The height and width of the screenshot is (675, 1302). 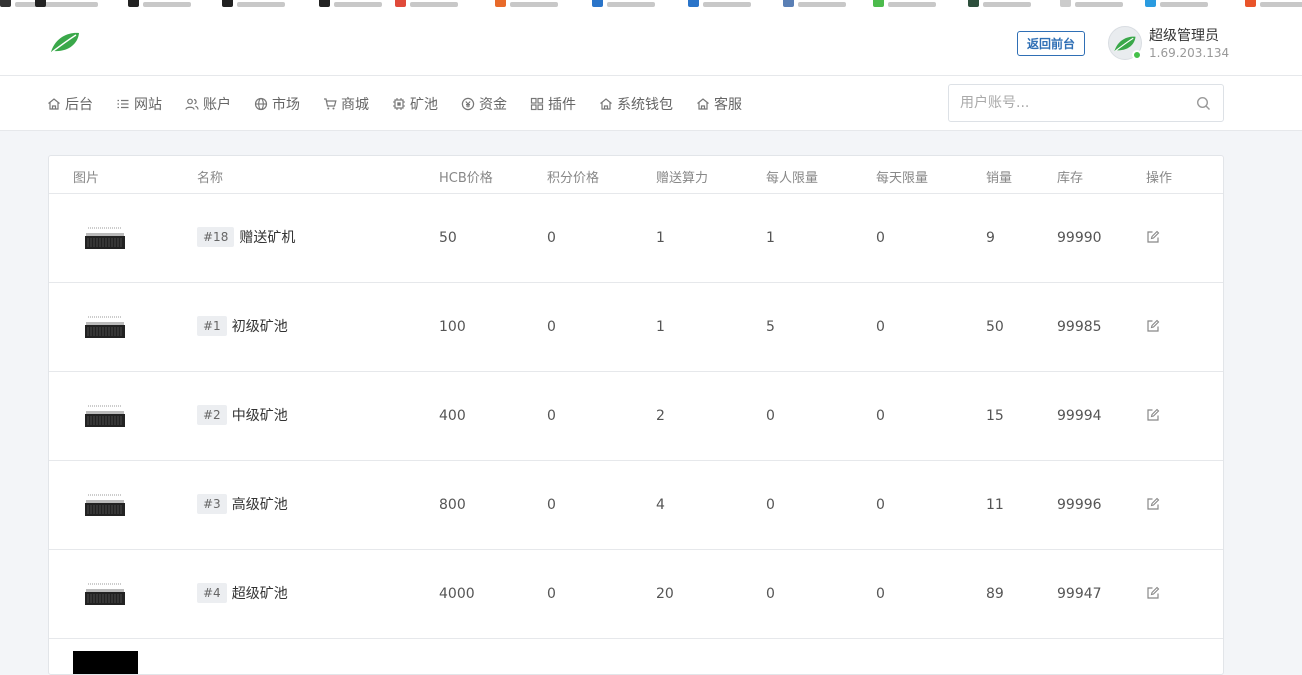 I want to click on stock: 99990, so click(x=1079, y=238).